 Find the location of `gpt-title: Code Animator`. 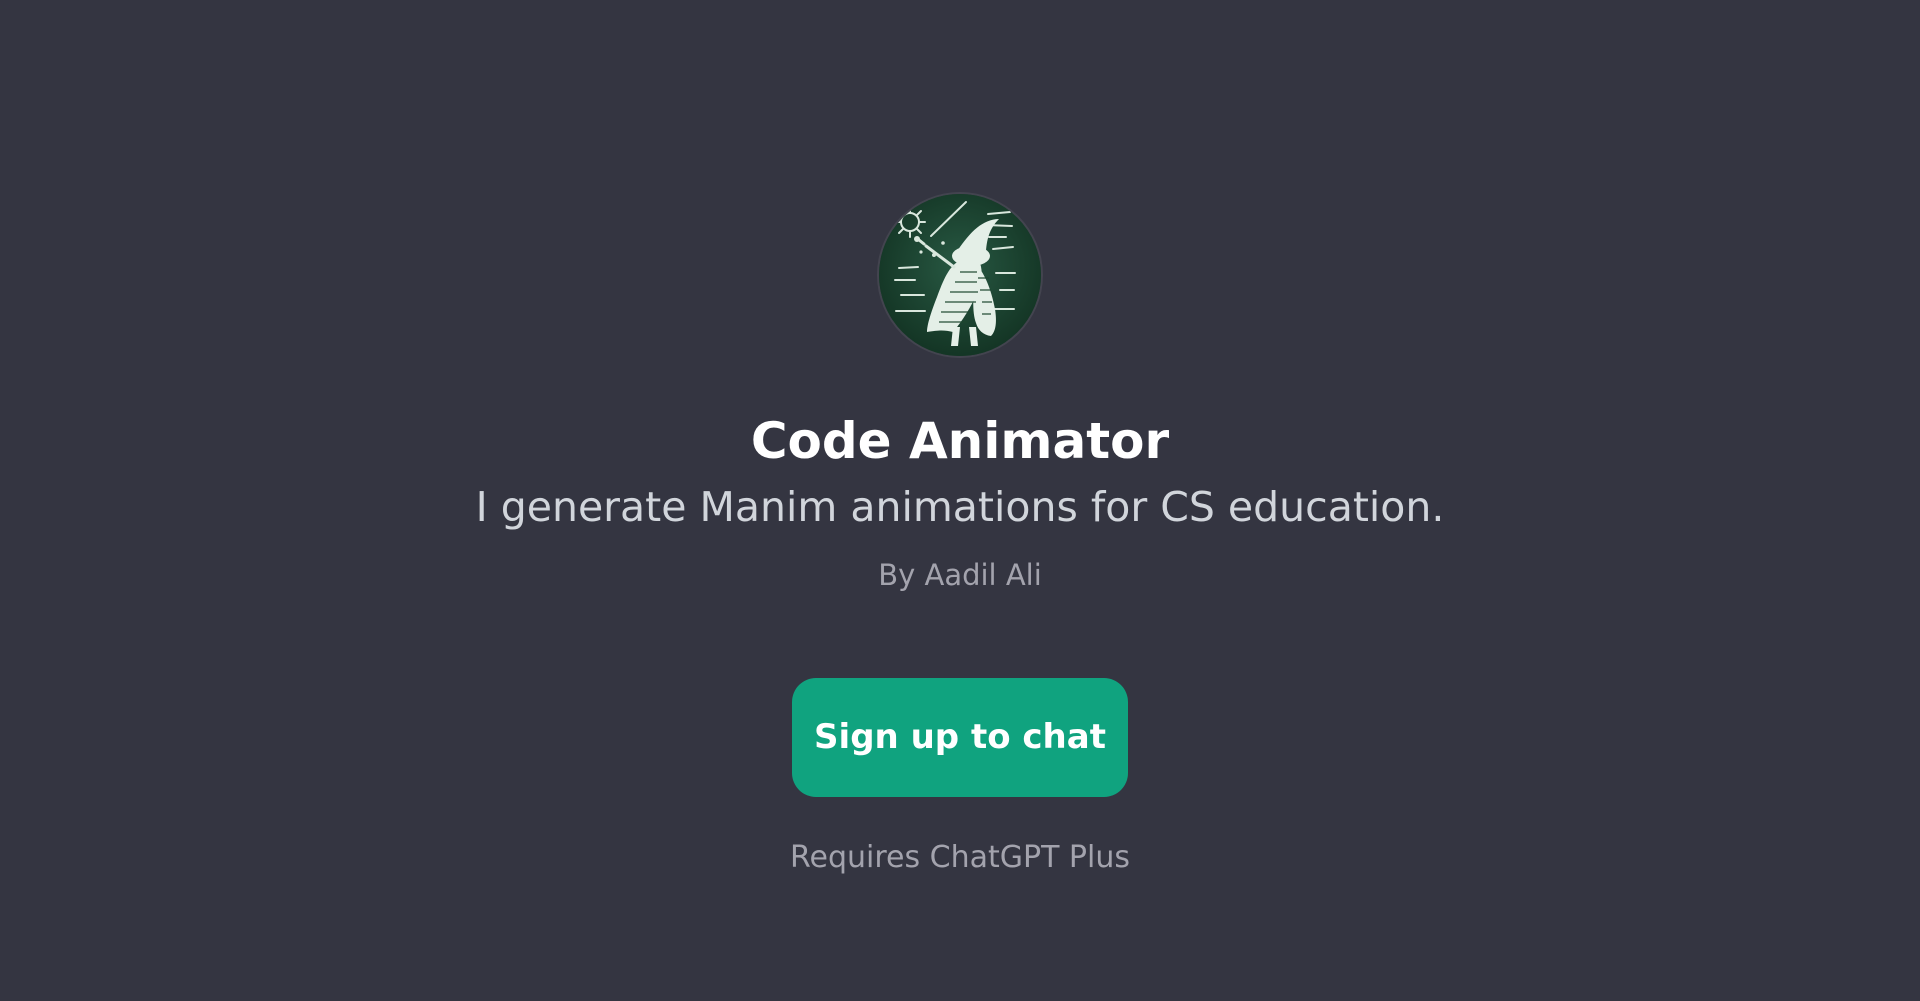

gpt-title: Code Animator is located at coordinates (960, 441).